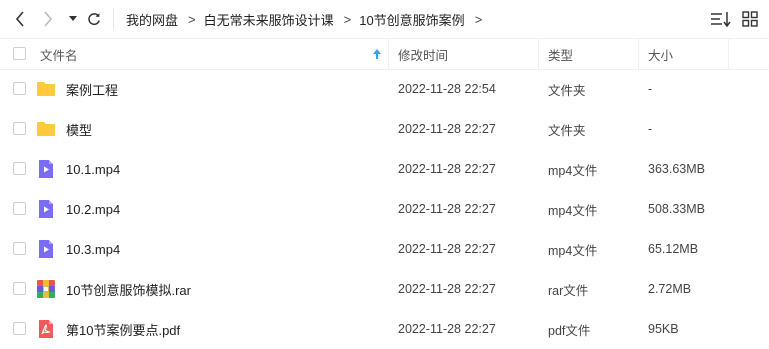 The width and height of the screenshot is (769, 349). Describe the element at coordinates (384, 329) in the screenshot. I see `file-row: 第10节案例要点.pdf 2022-11-28 22:27 pdf文件 95KB` at that location.